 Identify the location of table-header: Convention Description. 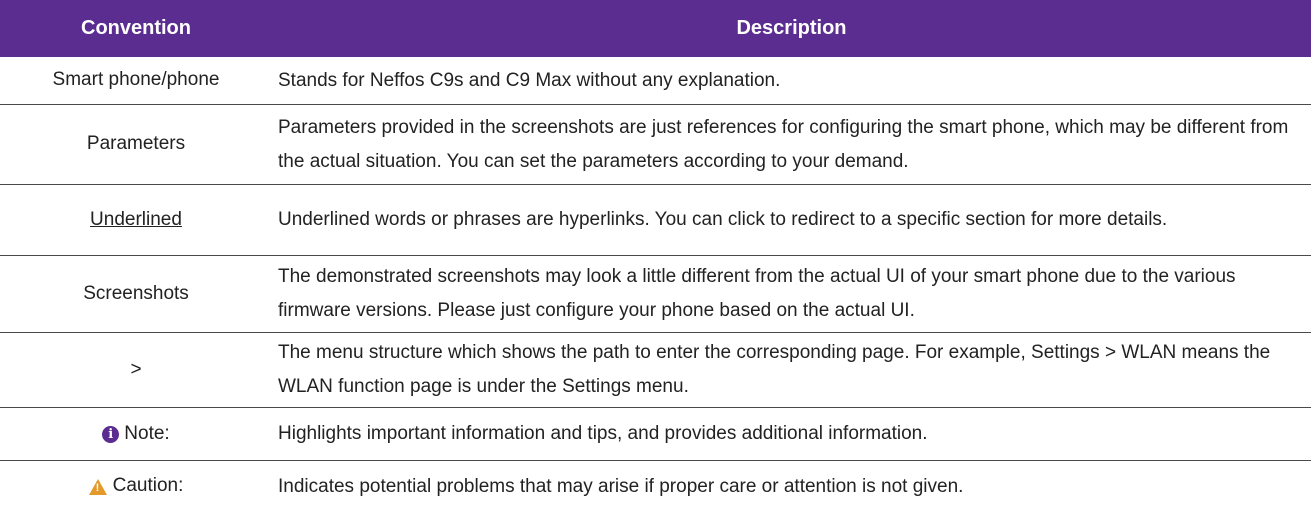
(655, 28).